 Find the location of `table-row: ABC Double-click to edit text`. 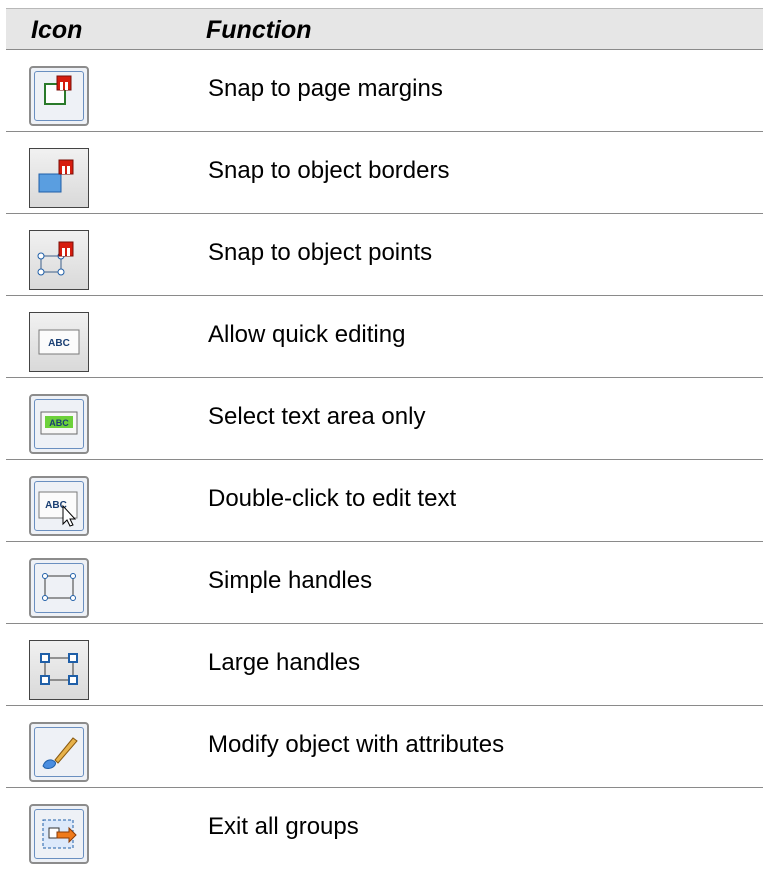

table-row: ABC Double-click to edit text is located at coordinates (384, 501).